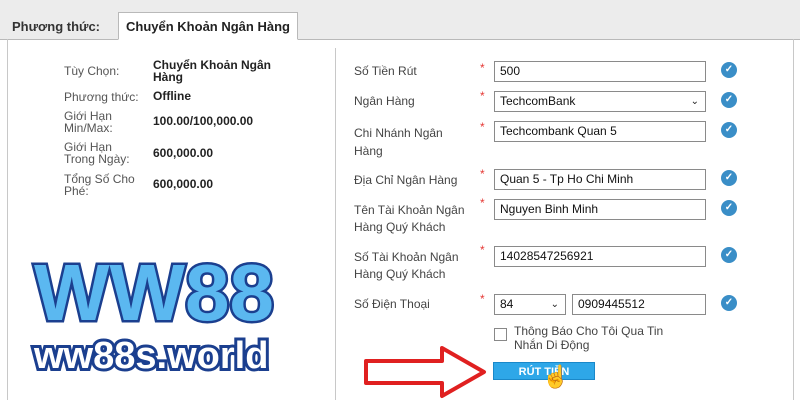 The width and height of the screenshot is (800, 400). Describe the element at coordinates (385, 71) in the screenshot. I see `amount-label: Số Tiền Rút` at that location.